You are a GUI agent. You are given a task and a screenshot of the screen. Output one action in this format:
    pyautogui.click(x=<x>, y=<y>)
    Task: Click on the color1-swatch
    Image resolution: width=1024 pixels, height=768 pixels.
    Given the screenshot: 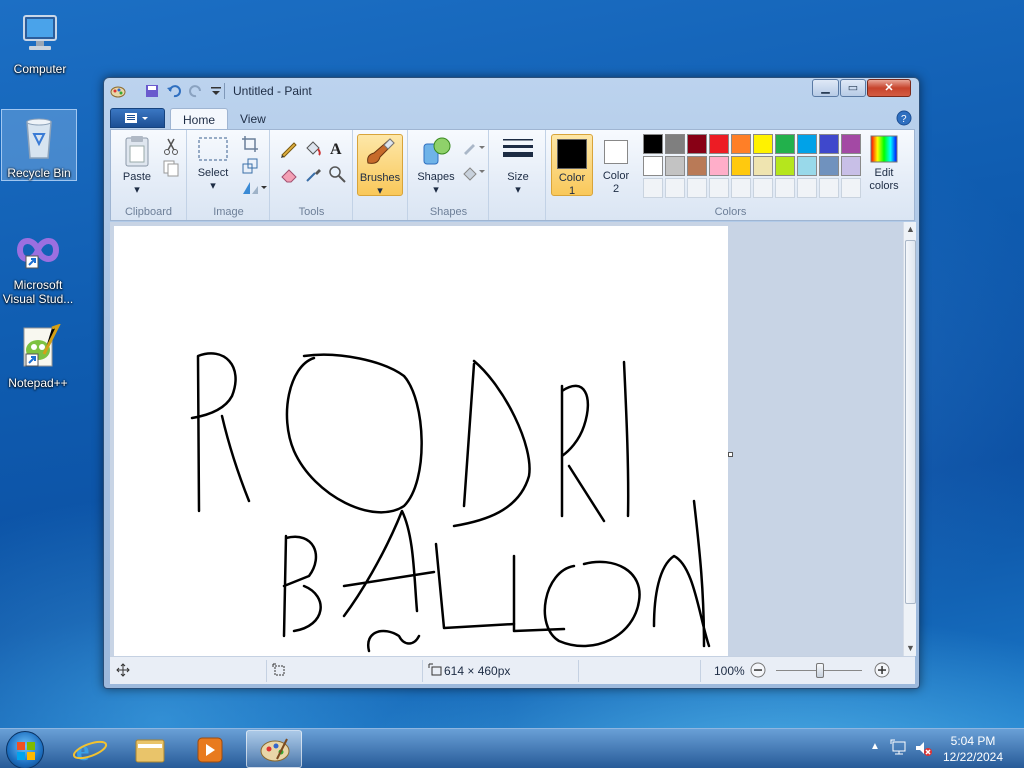 What is the action you would take?
    pyautogui.click(x=572, y=154)
    